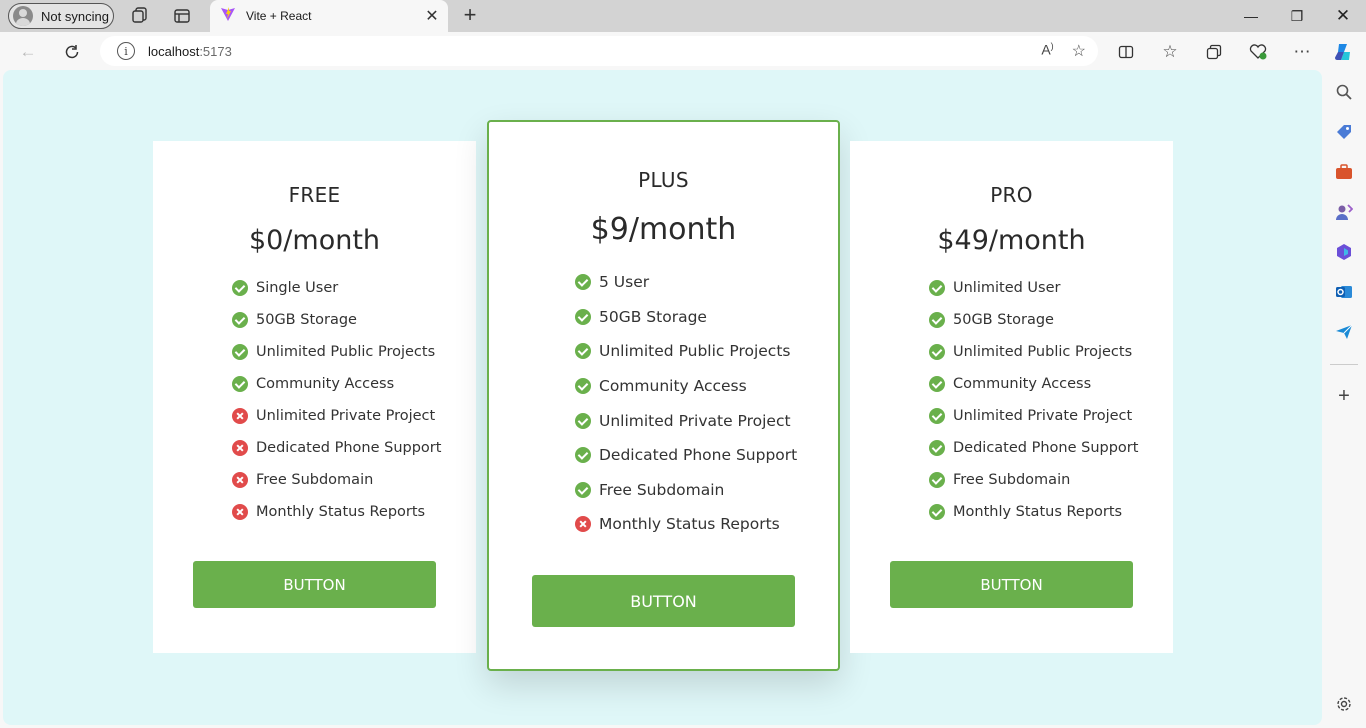 Image resolution: width=1366 pixels, height=728 pixels. What do you see at coordinates (1007, 288) in the screenshot?
I see `feature-label: Unlimited User` at bounding box center [1007, 288].